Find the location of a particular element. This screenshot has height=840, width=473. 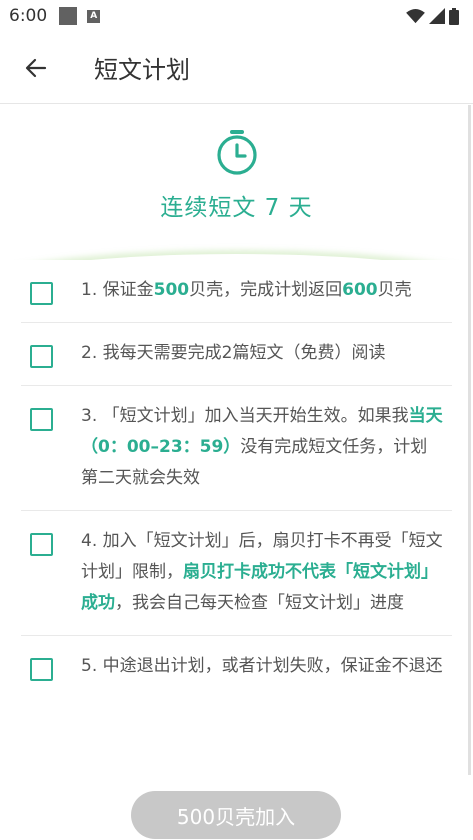

status-indicators is located at coordinates (432, 16).